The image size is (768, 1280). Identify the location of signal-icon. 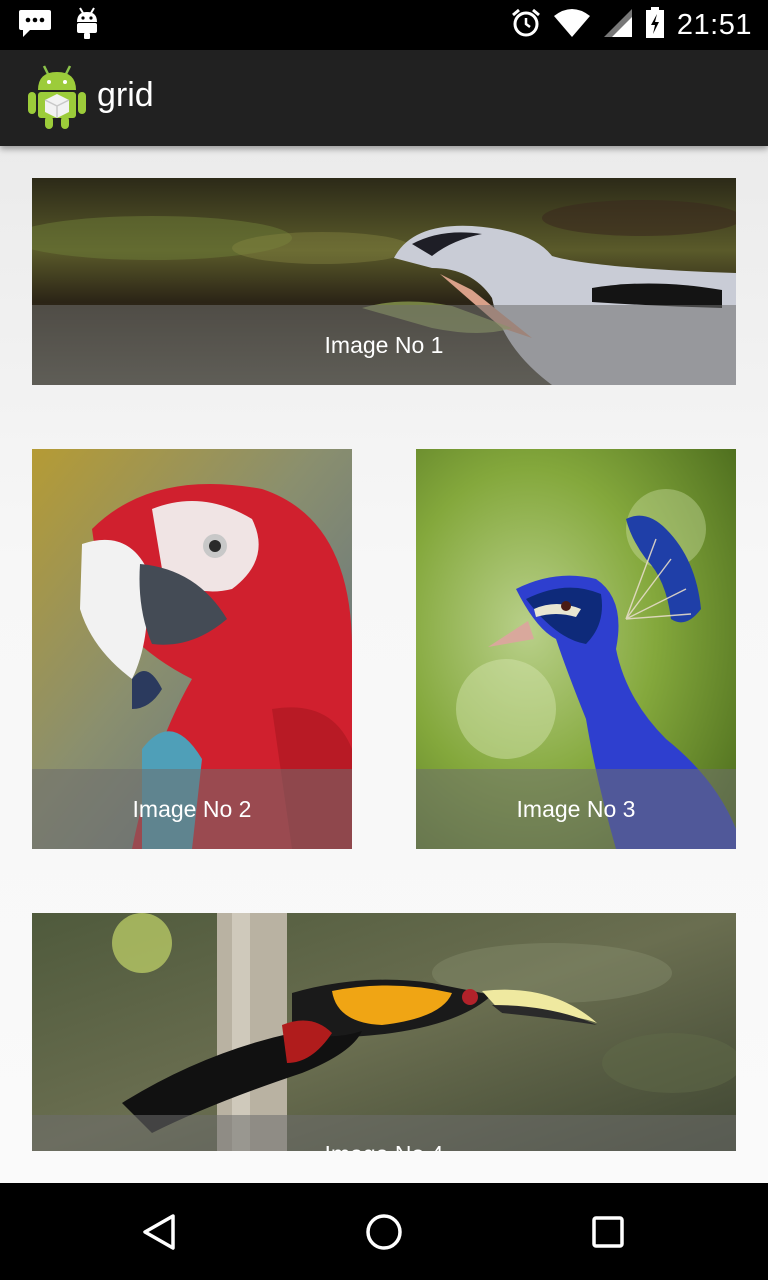
(618, 25).